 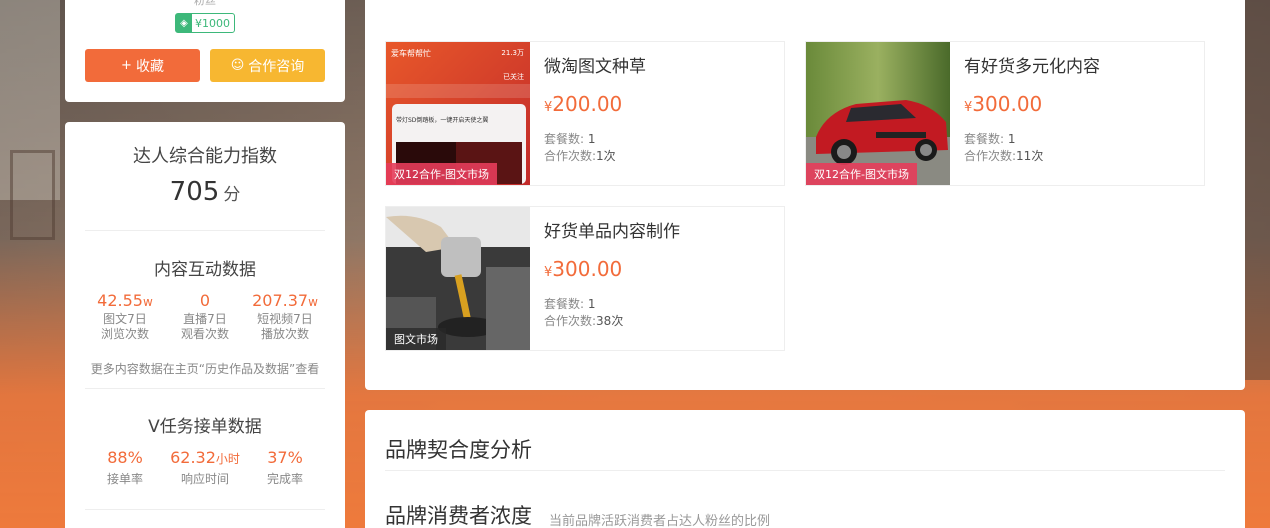 I want to click on stat-item: 42.55w 图文7日 浏览次数, so click(x=125, y=316).